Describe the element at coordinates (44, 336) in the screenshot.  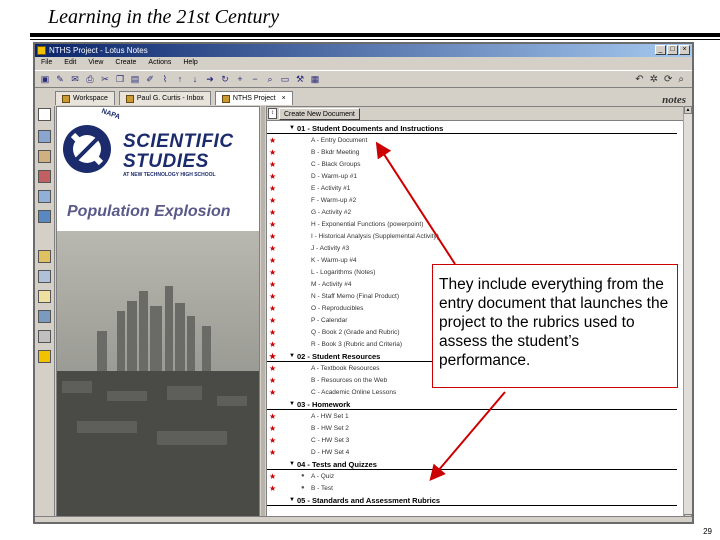
I see `bookmark-more-icon` at that location.